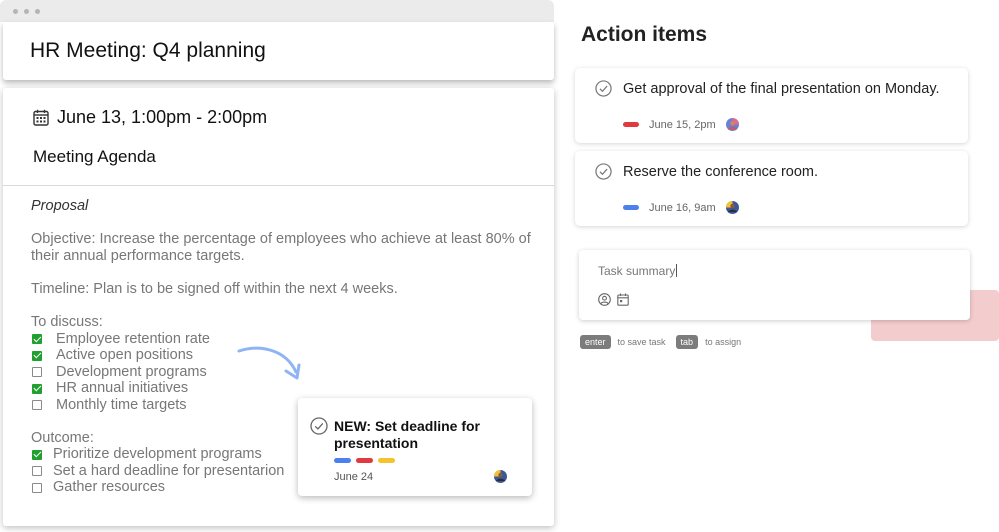 This screenshot has width=999, height=532. Describe the element at coordinates (94, 156) in the screenshot. I see `agenda-heading: Meeting Agenda` at that location.